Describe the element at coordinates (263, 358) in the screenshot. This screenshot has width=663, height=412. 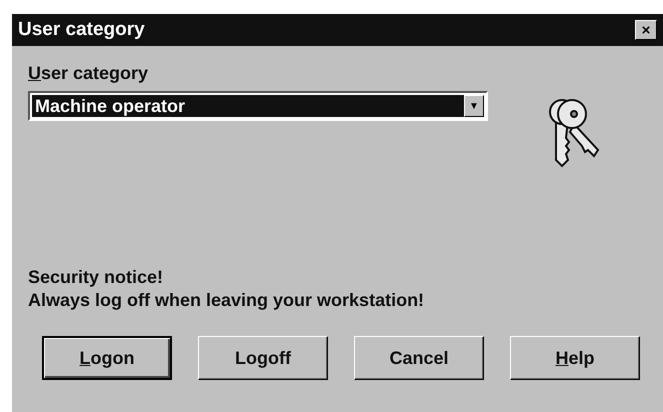
I see `dialog-button: Logoff` at that location.